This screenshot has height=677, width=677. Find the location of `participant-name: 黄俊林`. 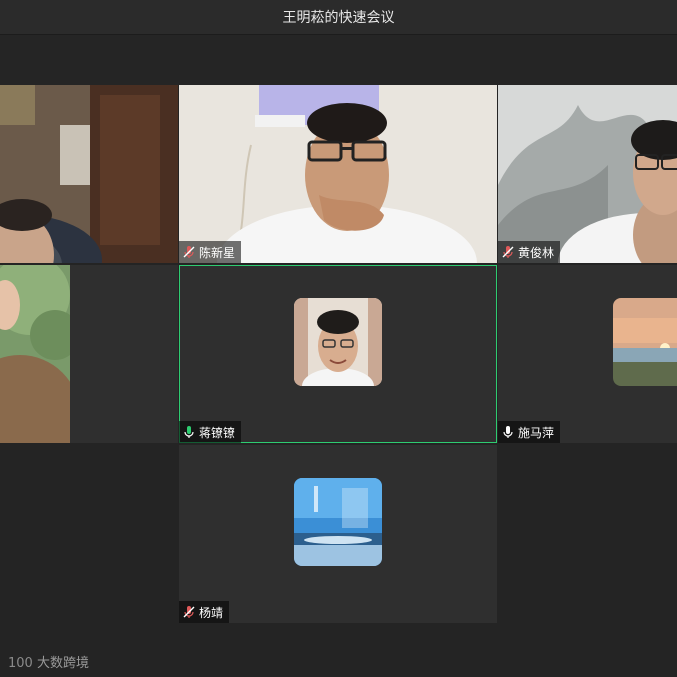

participant-name: 黄俊林 is located at coordinates (536, 252).